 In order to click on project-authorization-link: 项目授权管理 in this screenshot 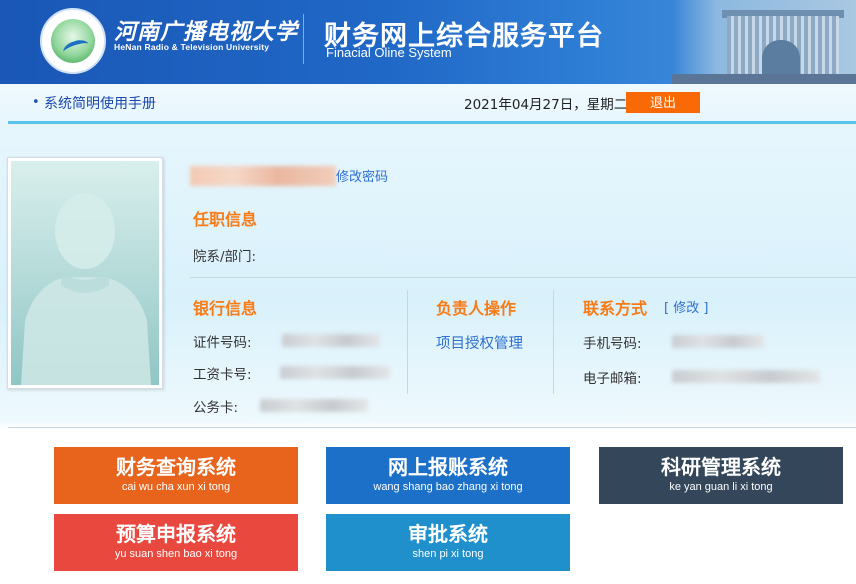, I will do `click(479, 342)`.